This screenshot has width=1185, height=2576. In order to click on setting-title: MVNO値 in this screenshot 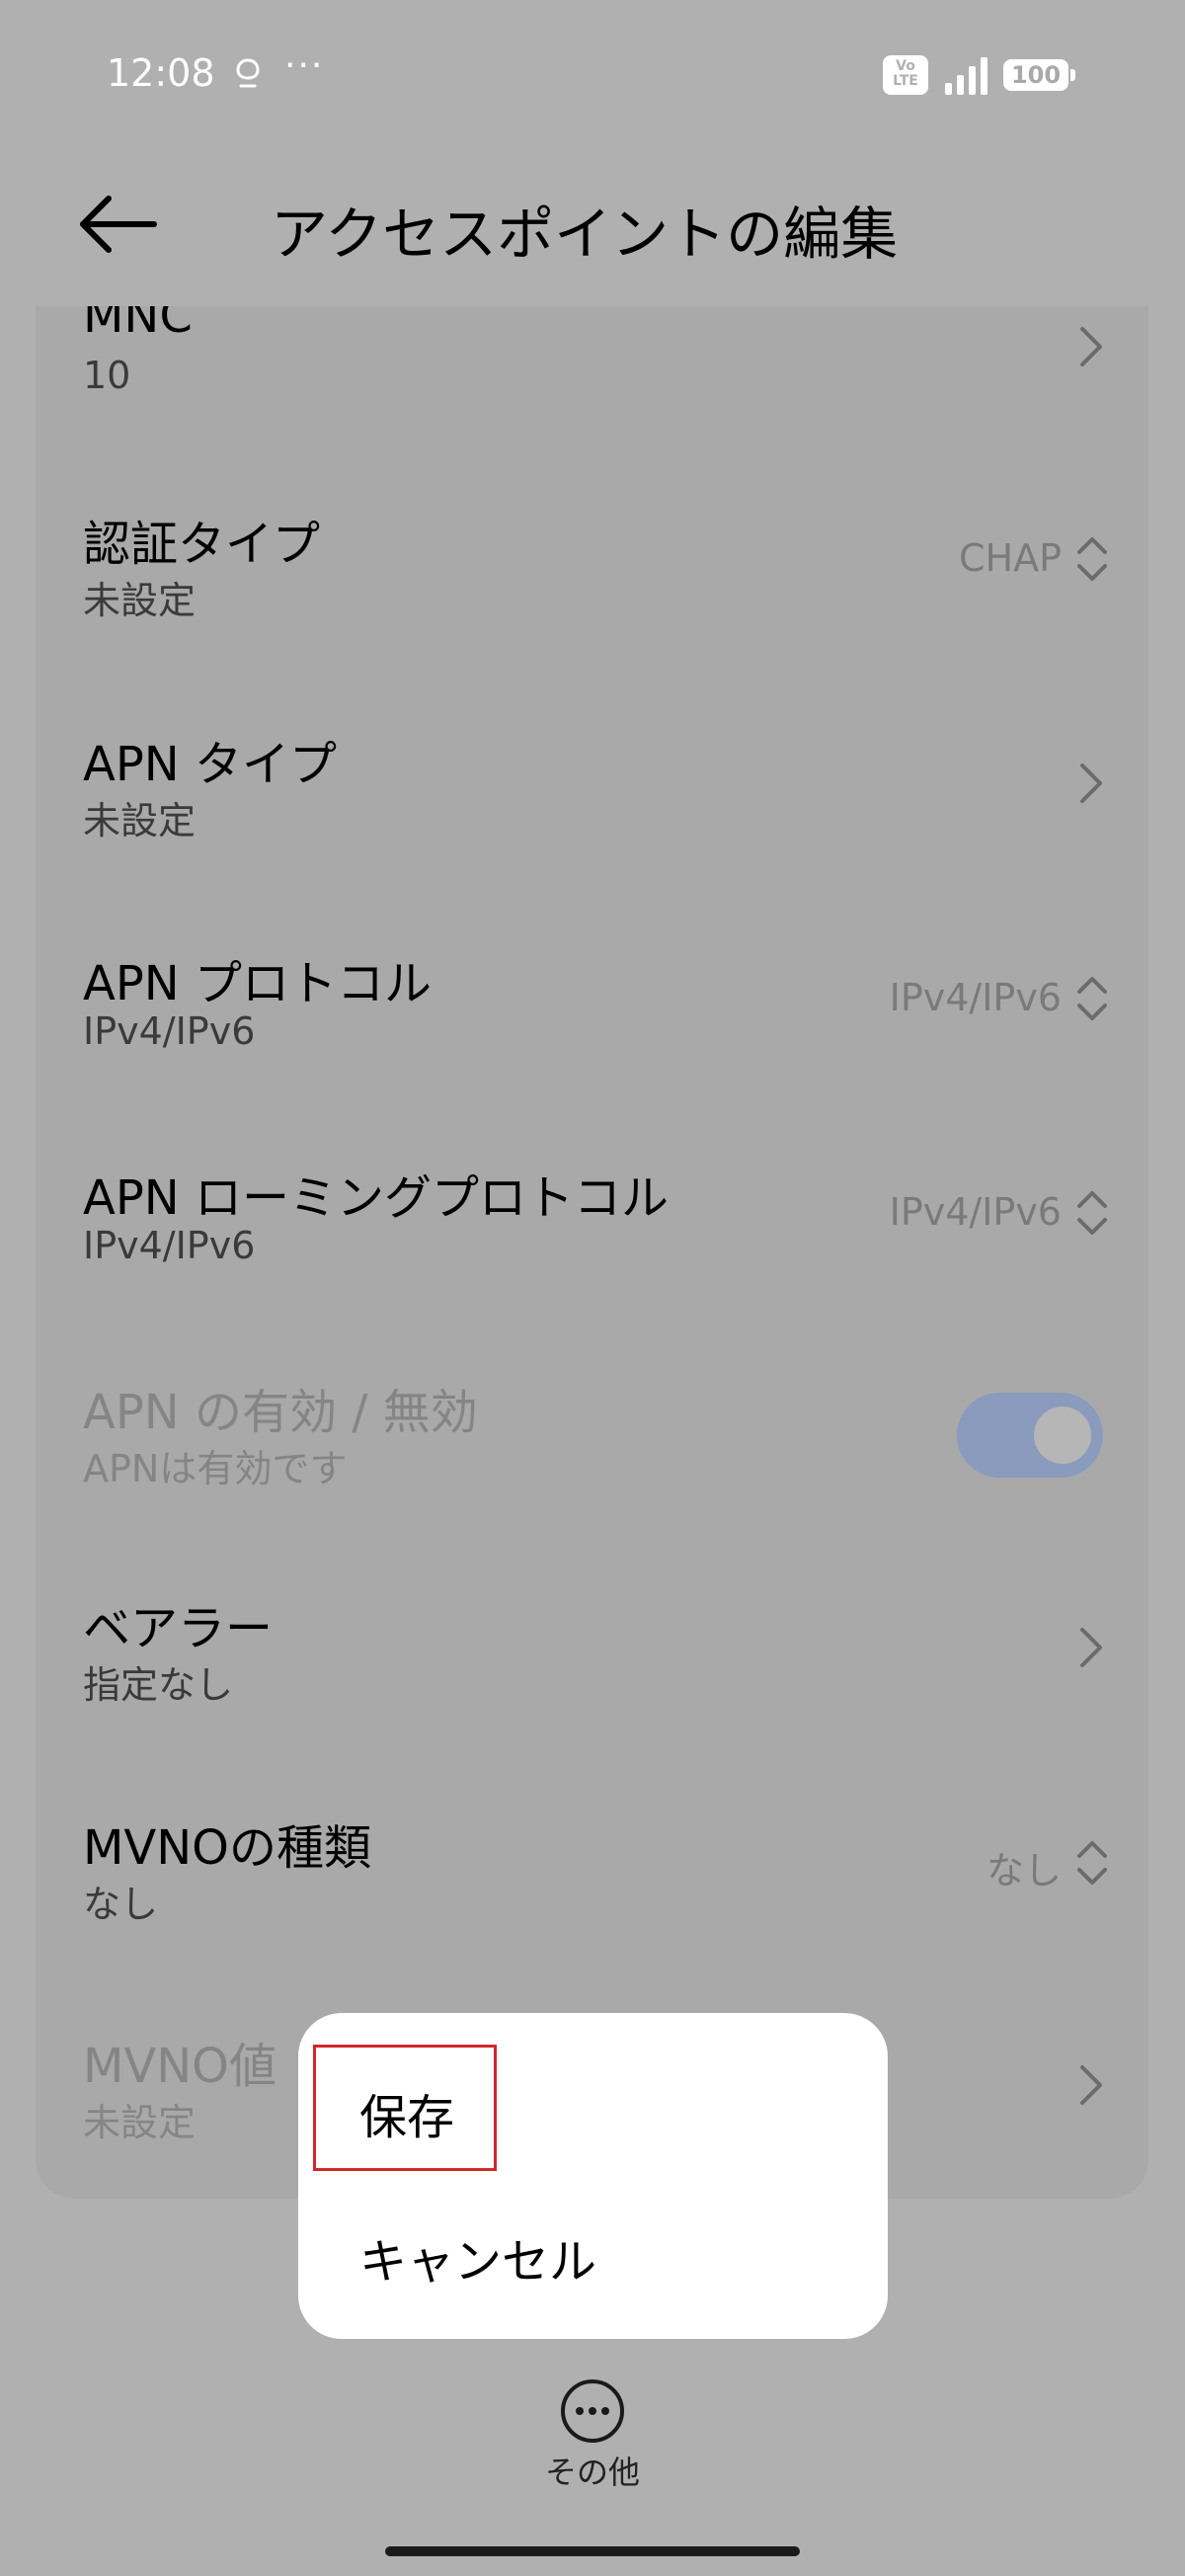, I will do `click(180, 2066)`.